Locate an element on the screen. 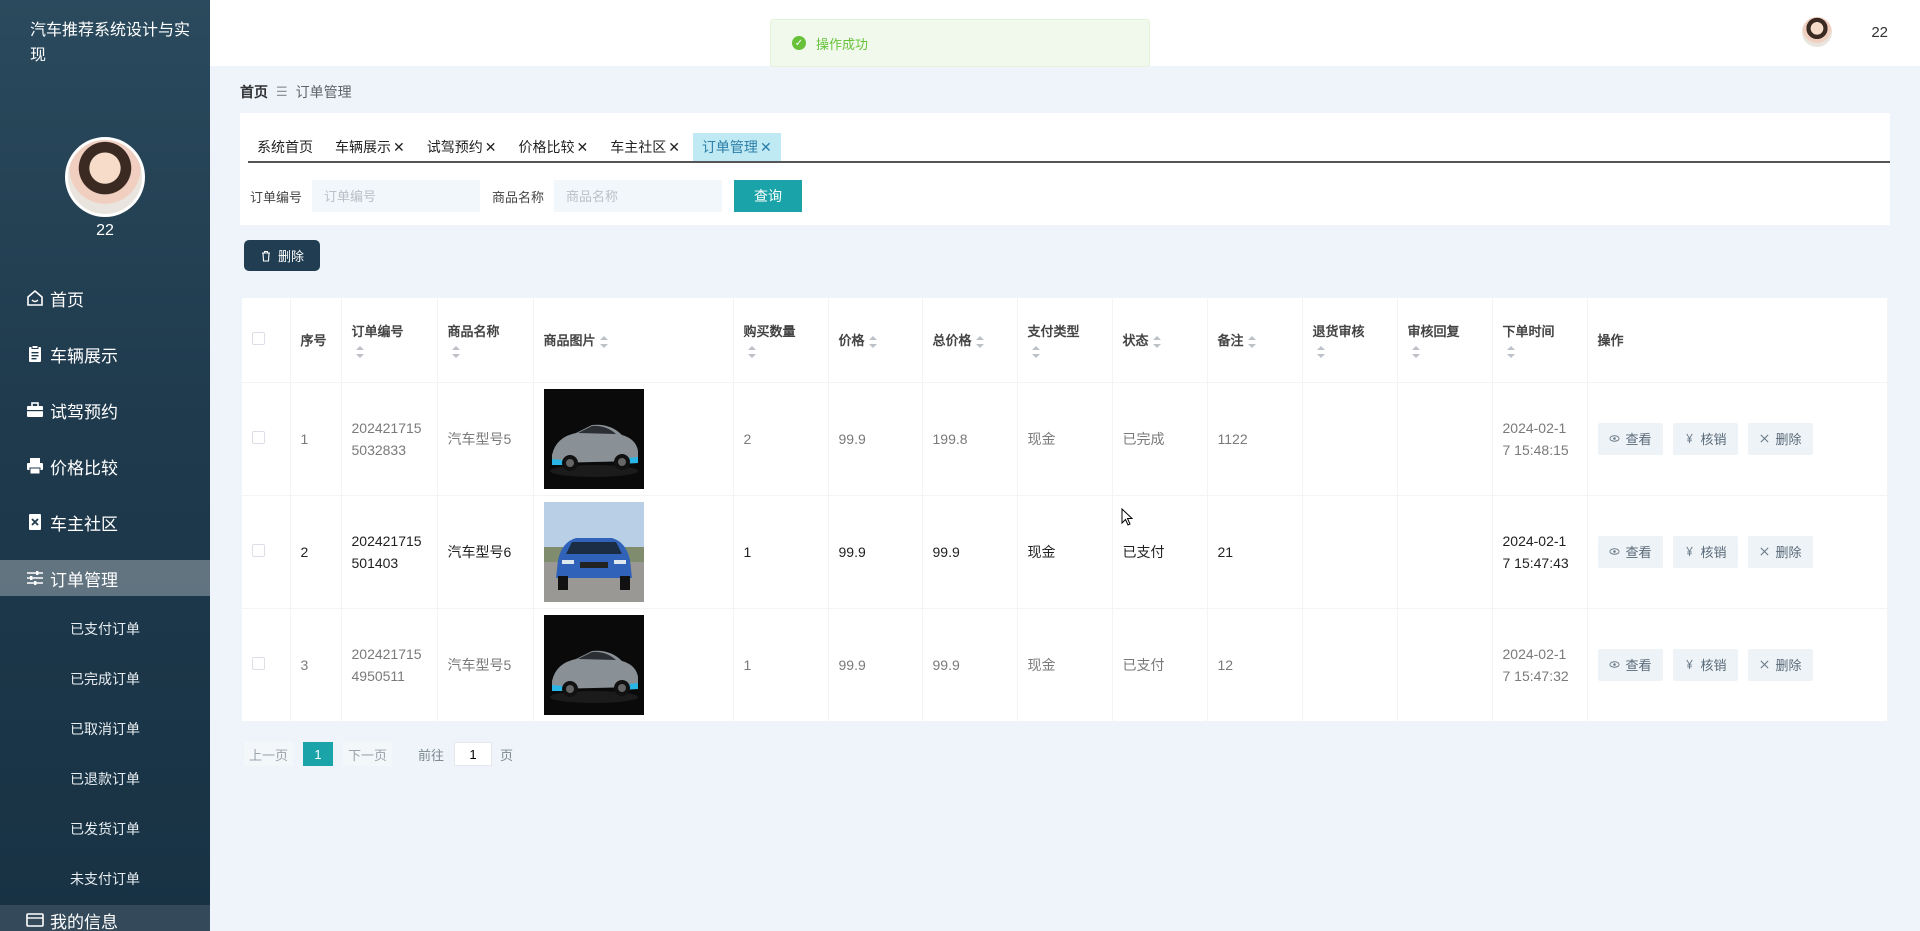  cell-actions: 查看 核销 删除 is located at coordinates (1737, 551).